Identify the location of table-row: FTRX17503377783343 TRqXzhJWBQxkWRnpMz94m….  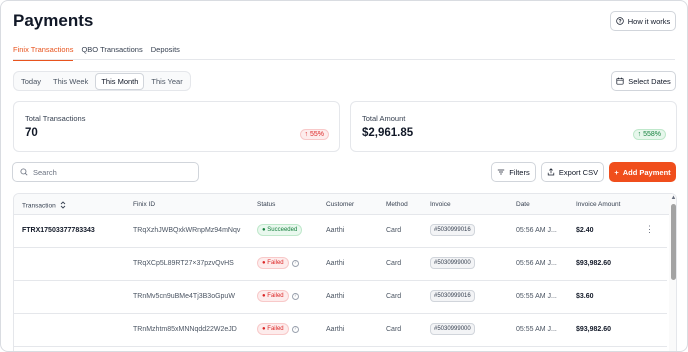
(340, 231).